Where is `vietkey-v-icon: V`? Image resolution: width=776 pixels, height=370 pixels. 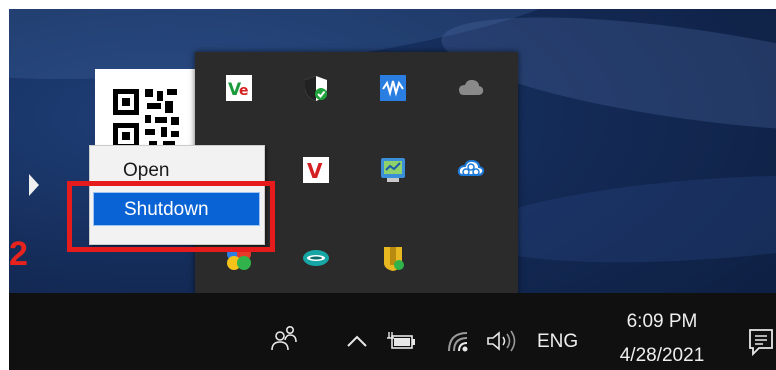 vietkey-v-icon: V is located at coordinates (316, 170).